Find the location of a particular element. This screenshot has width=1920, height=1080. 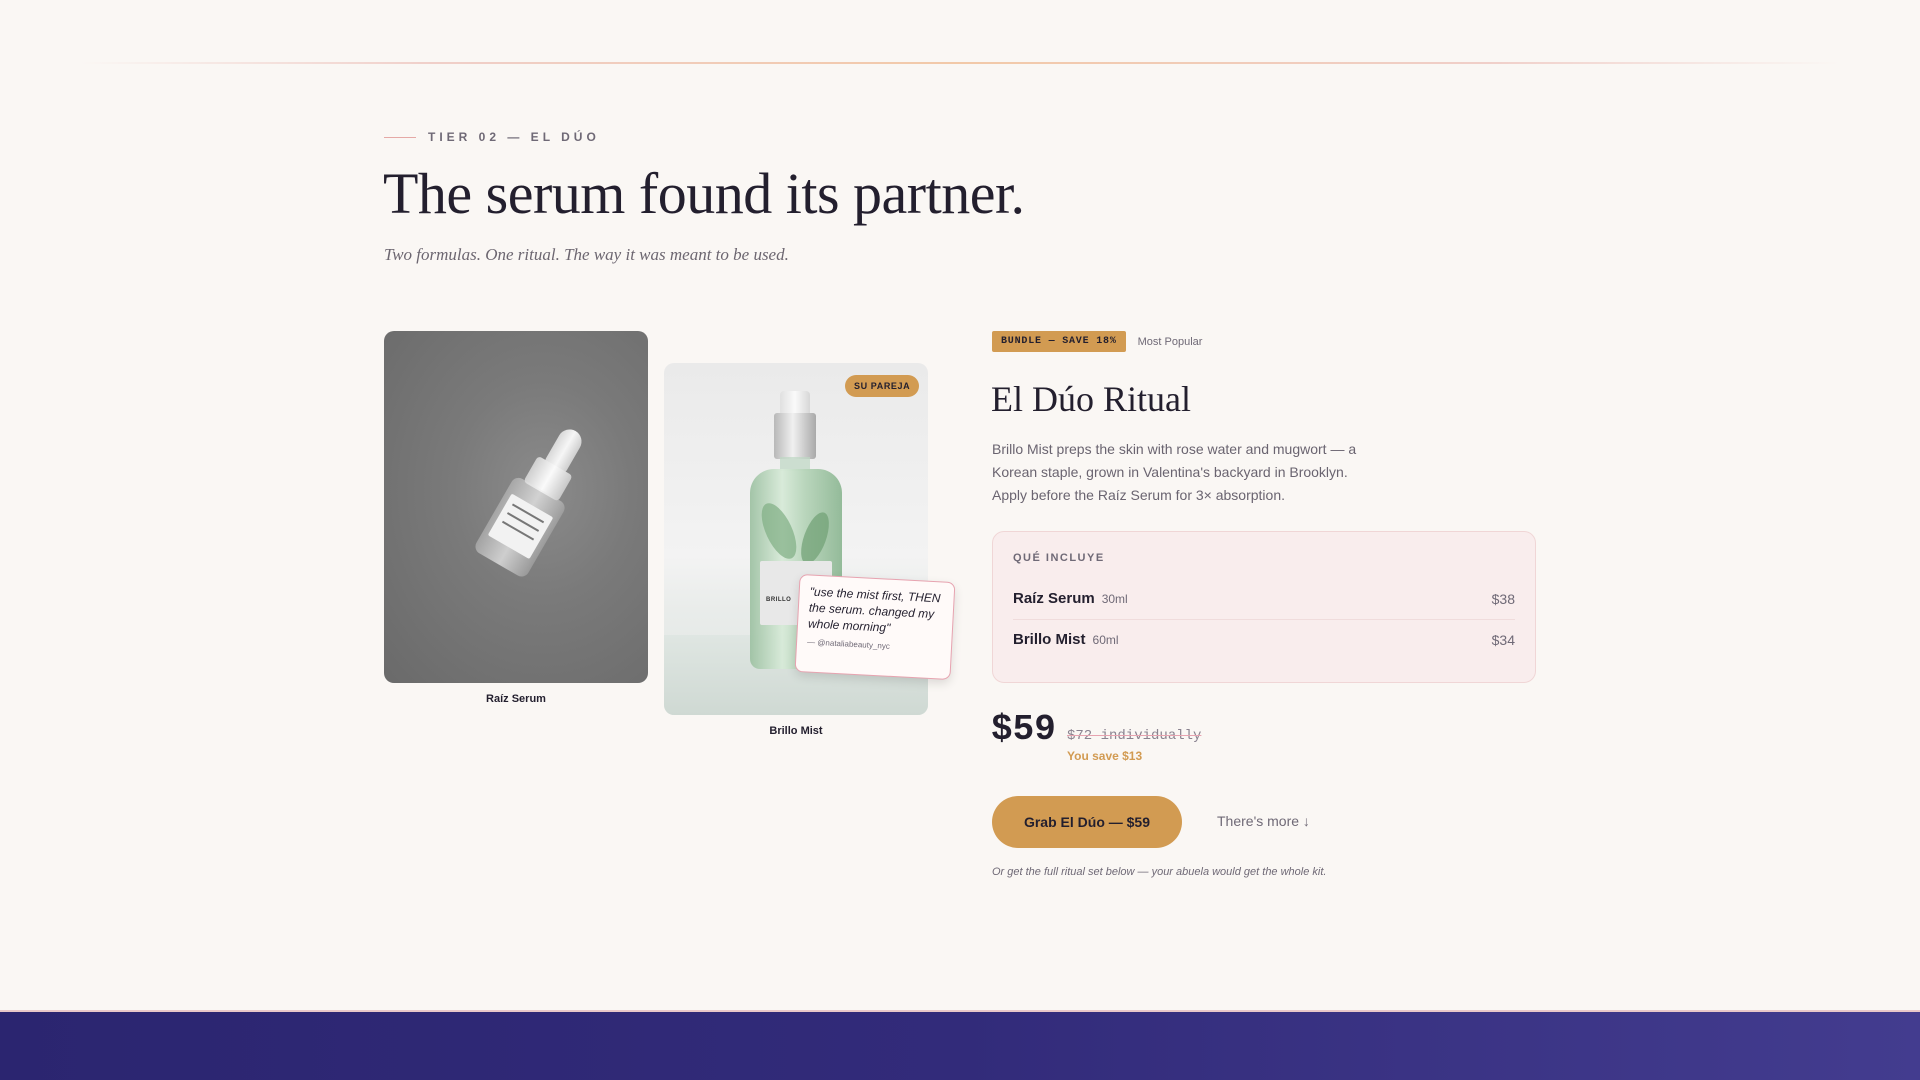

eyebrow-dash is located at coordinates (400, 137).